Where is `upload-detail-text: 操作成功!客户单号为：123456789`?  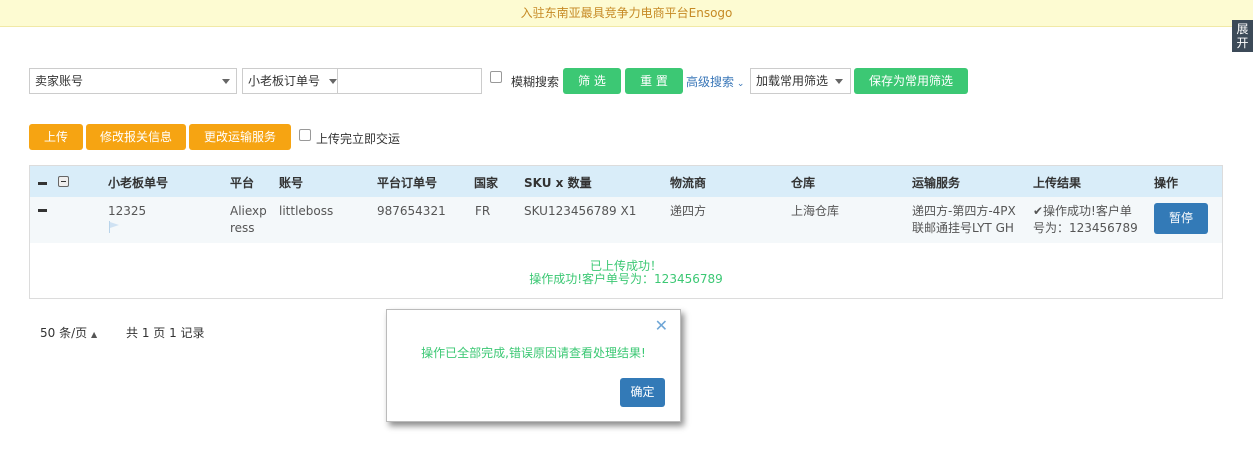 upload-detail-text: 操作成功!客户单号为：123456789 is located at coordinates (626, 279).